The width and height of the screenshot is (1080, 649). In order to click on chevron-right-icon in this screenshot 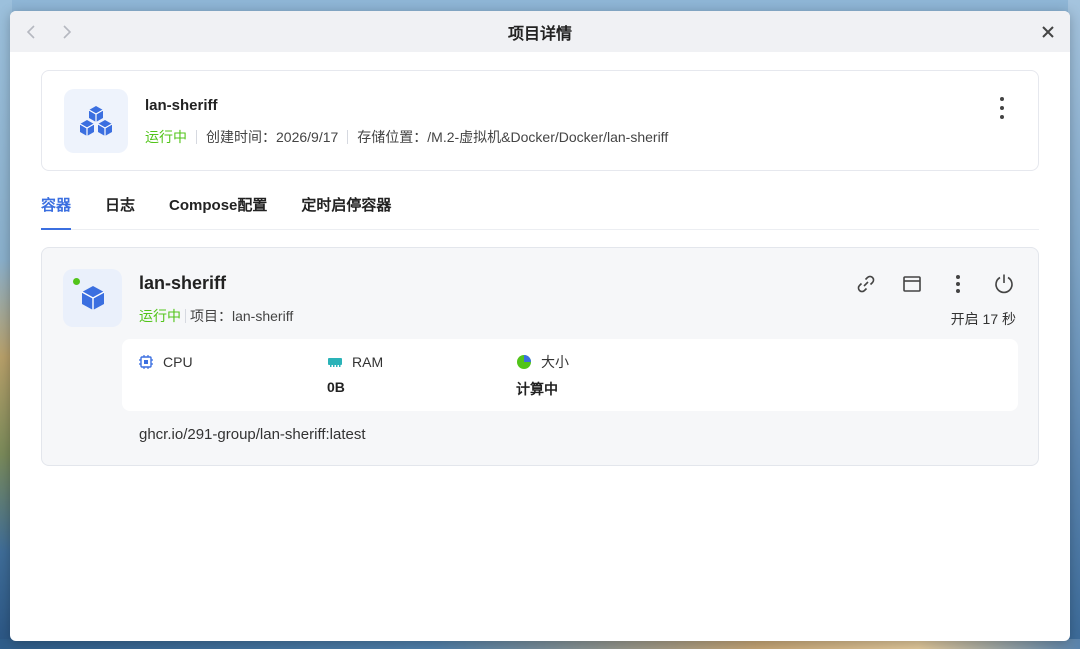, I will do `click(67, 32)`.